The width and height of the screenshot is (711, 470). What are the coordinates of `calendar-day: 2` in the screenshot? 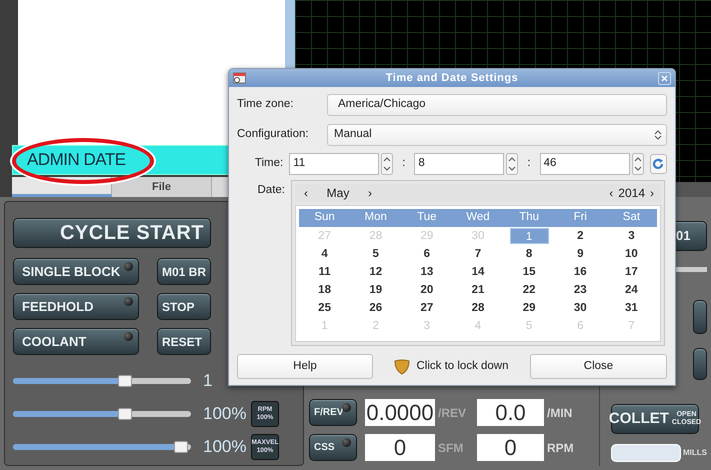 It's located at (580, 236).